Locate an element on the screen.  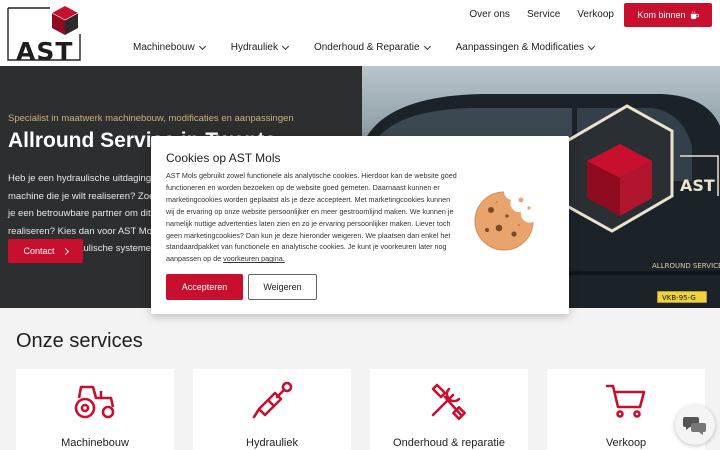
contact-button: Contact is located at coordinates (45, 251).